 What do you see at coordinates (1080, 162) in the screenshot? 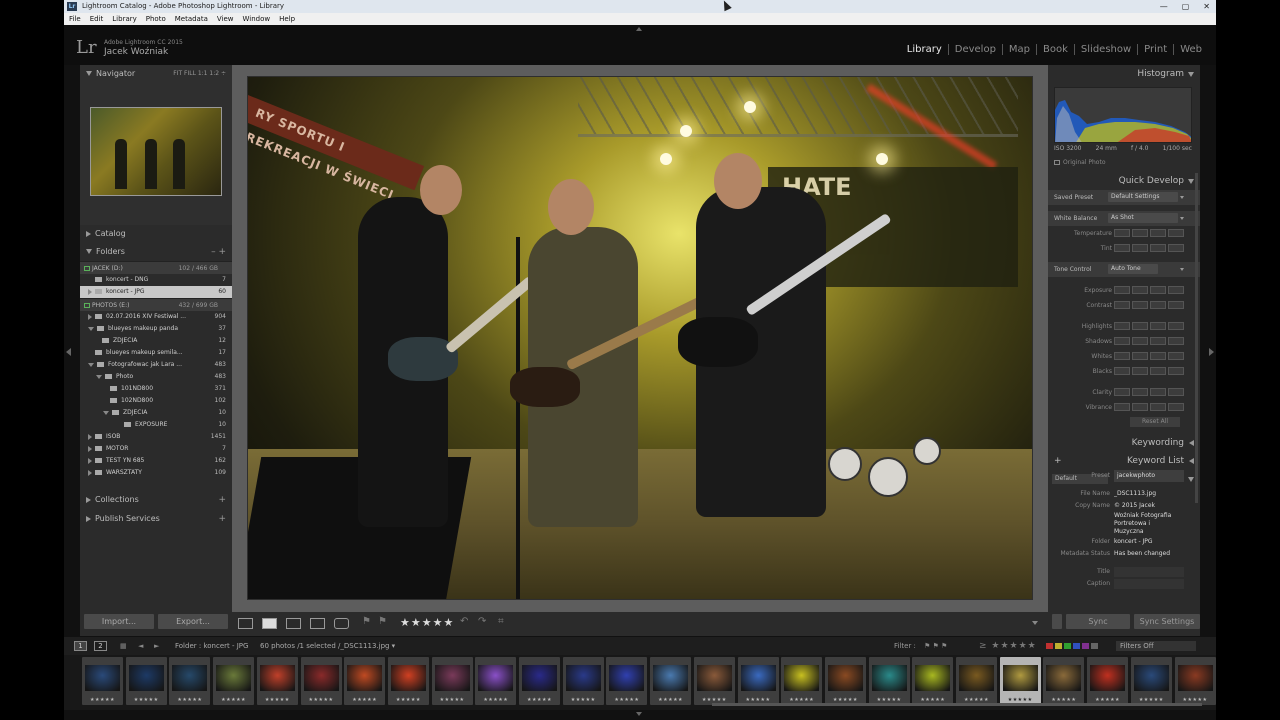
I see `original-photo-checkbox: Original Photo` at bounding box center [1080, 162].